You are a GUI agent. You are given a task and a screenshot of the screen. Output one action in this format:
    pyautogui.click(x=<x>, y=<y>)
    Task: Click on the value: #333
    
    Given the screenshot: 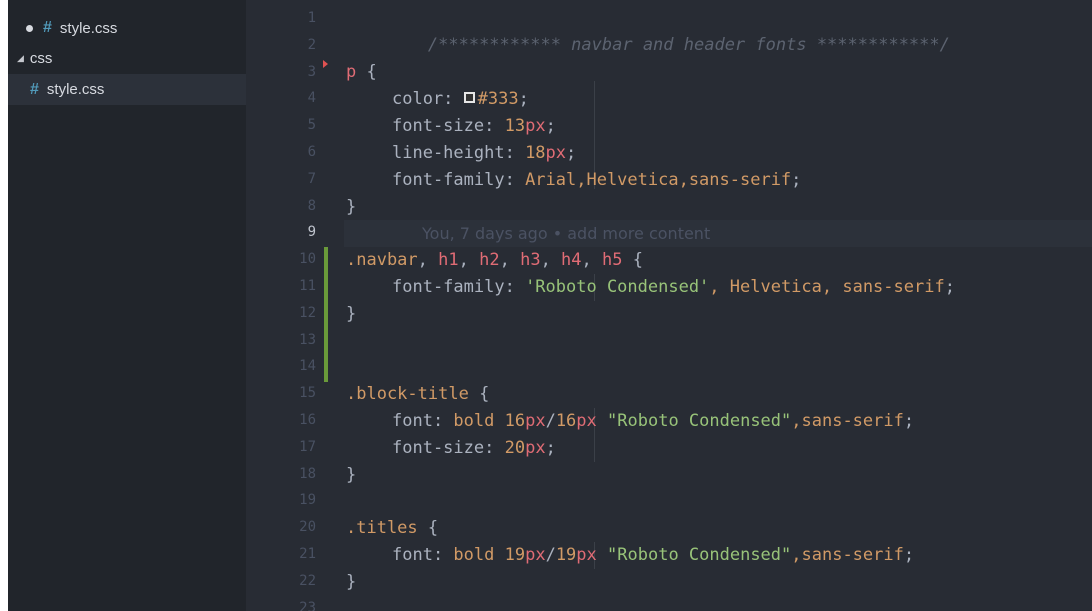 What is the action you would take?
    pyautogui.click(x=498, y=99)
    